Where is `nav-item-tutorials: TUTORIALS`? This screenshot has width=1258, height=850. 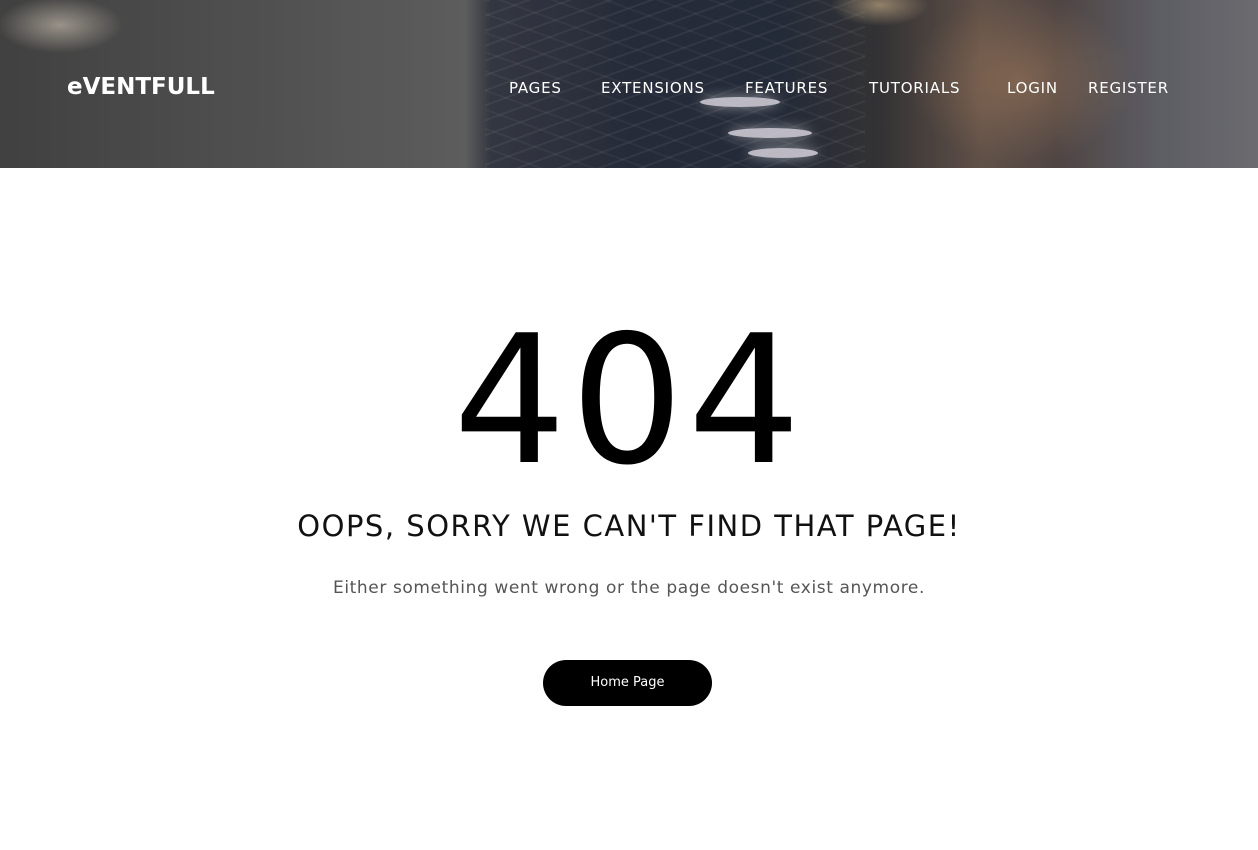 nav-item-tutorials: TUTORIALS is located at coordinates (914, 88).